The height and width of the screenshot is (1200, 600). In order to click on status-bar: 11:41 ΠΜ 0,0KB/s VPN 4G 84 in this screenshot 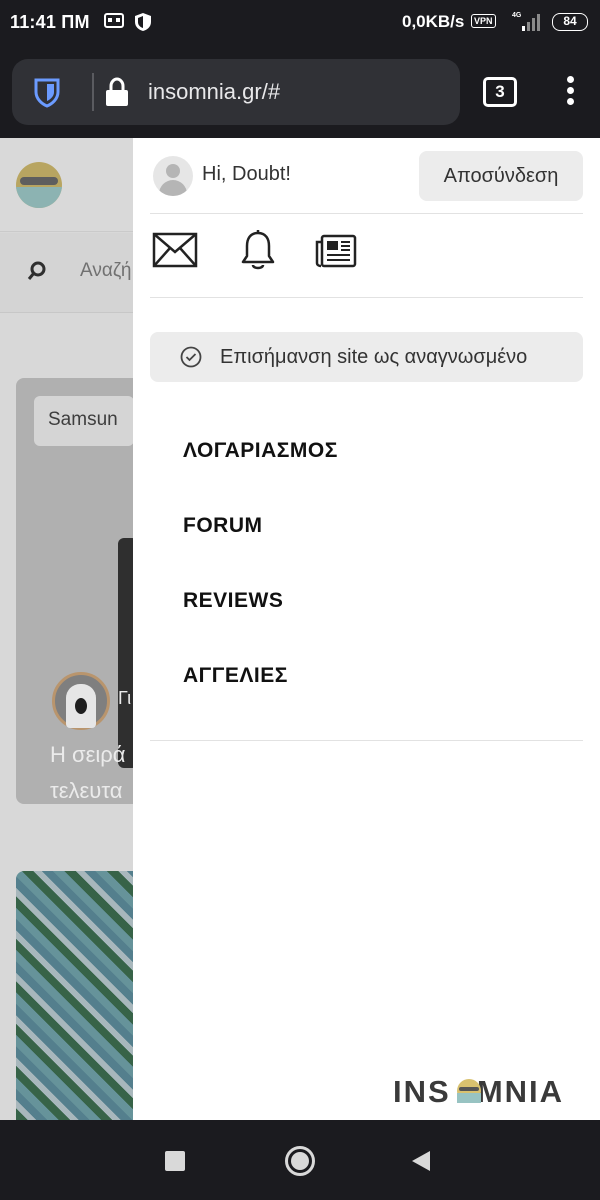, I will do `click(300, 23)`.